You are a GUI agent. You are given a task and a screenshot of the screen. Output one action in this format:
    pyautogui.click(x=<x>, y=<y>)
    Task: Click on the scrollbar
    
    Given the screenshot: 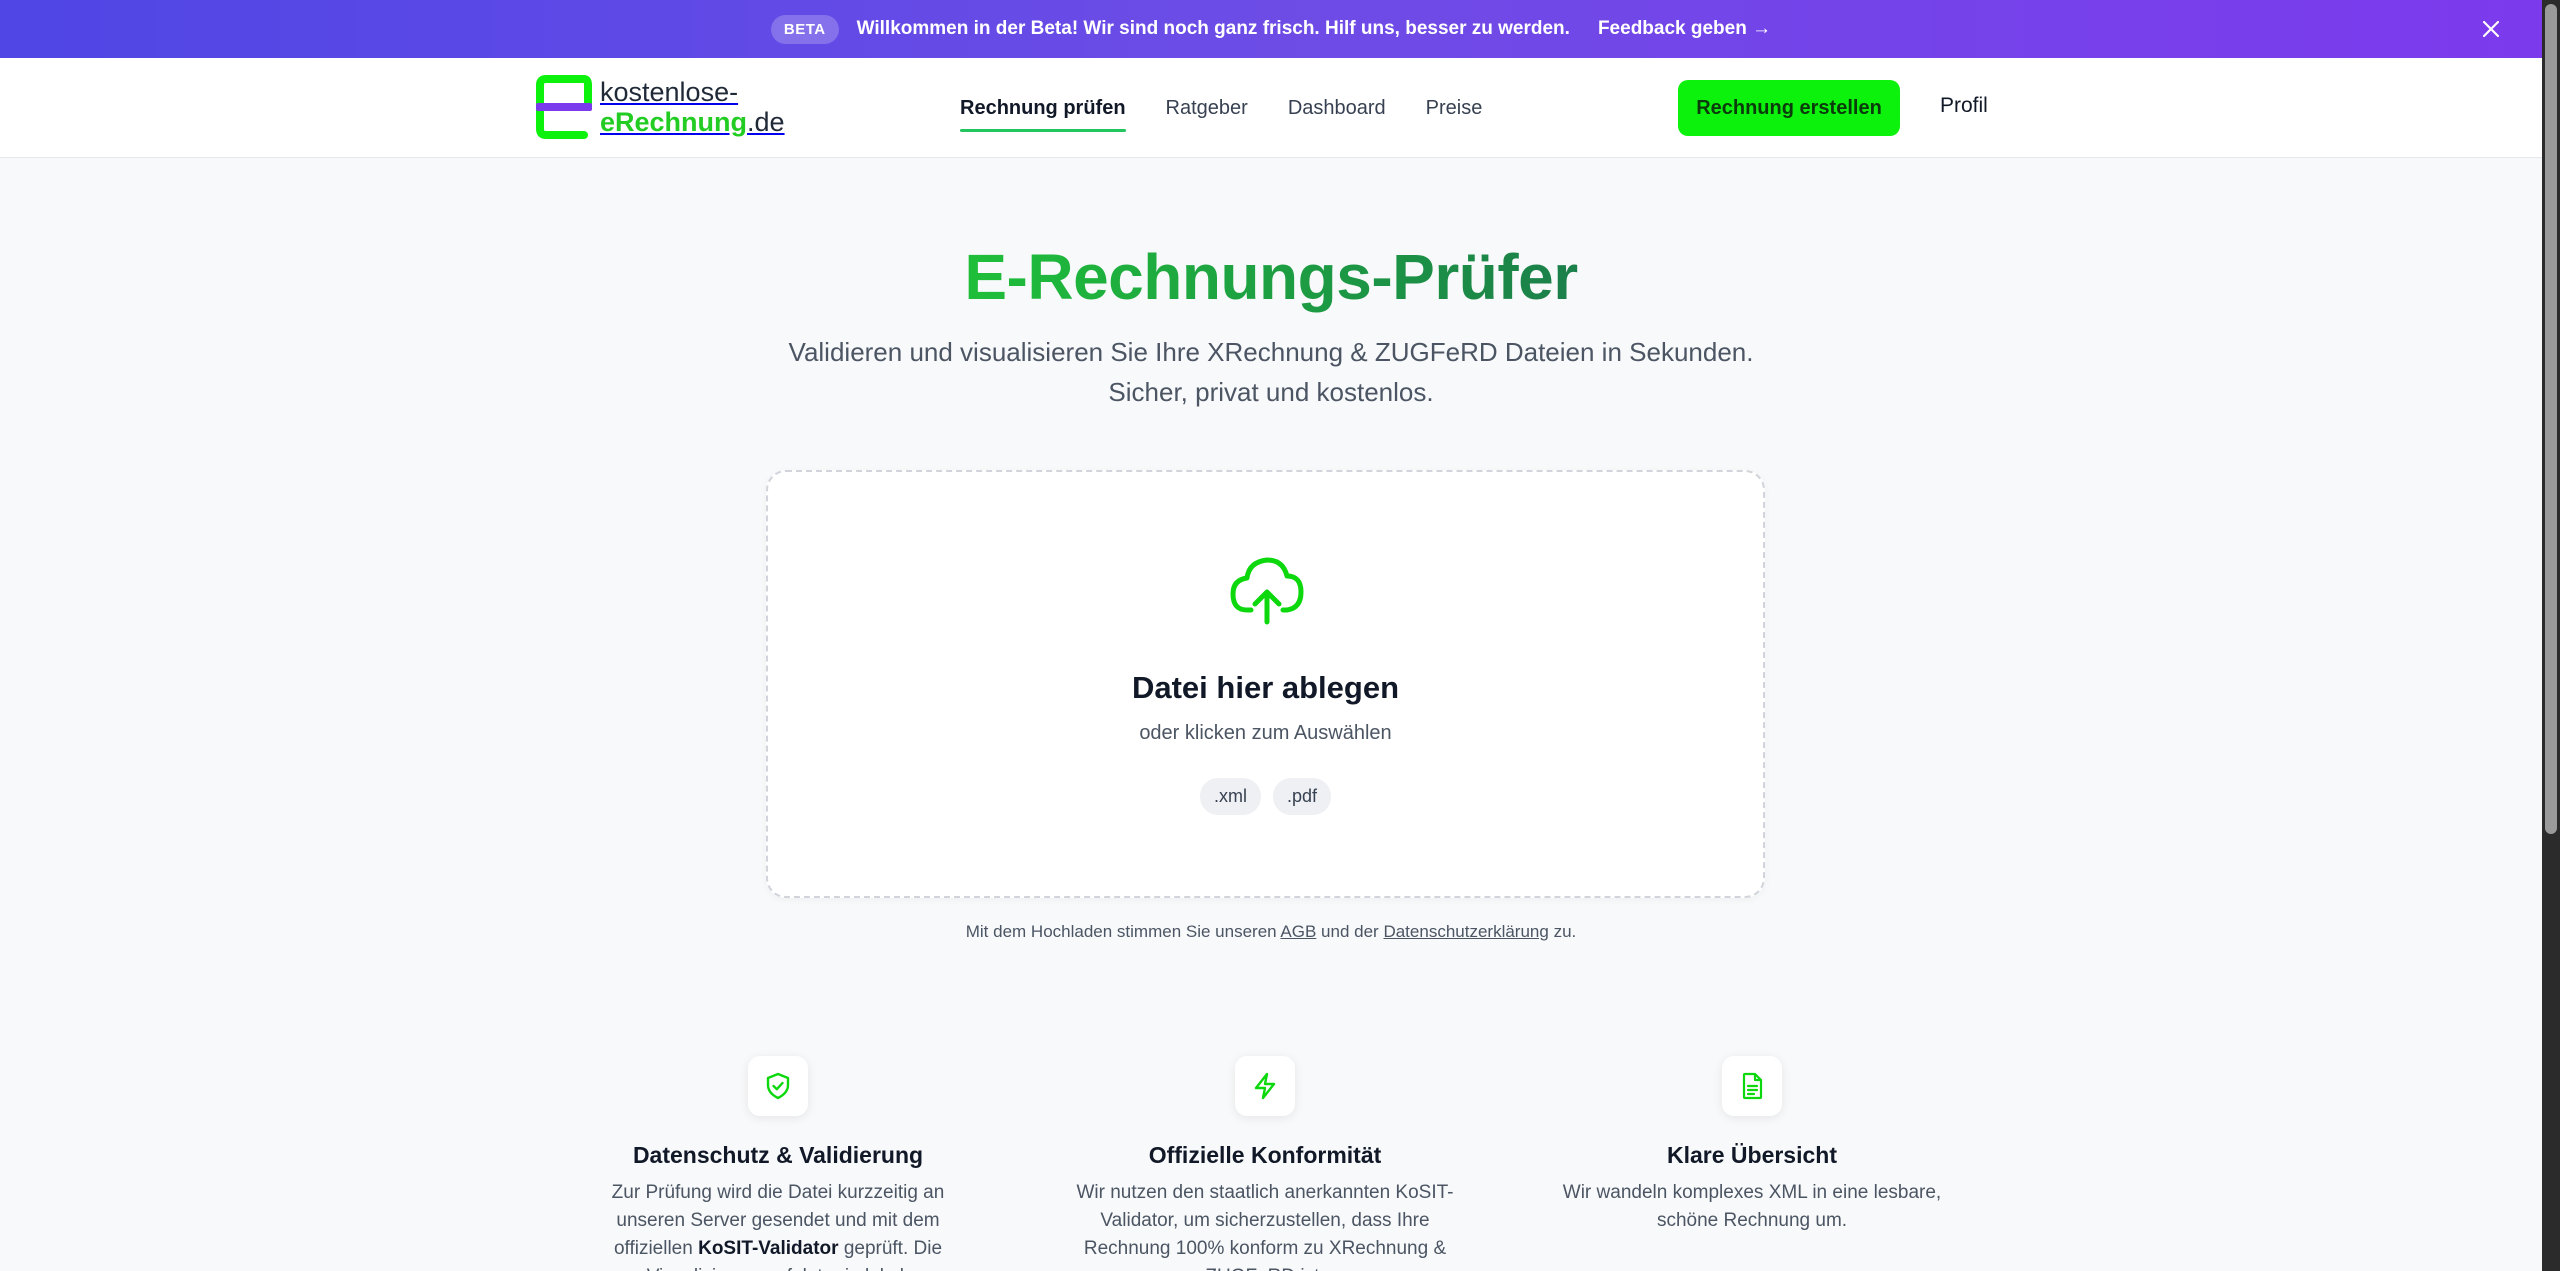 What is the action you would take?
    pyautogui.click(x=2551, y=635)
    